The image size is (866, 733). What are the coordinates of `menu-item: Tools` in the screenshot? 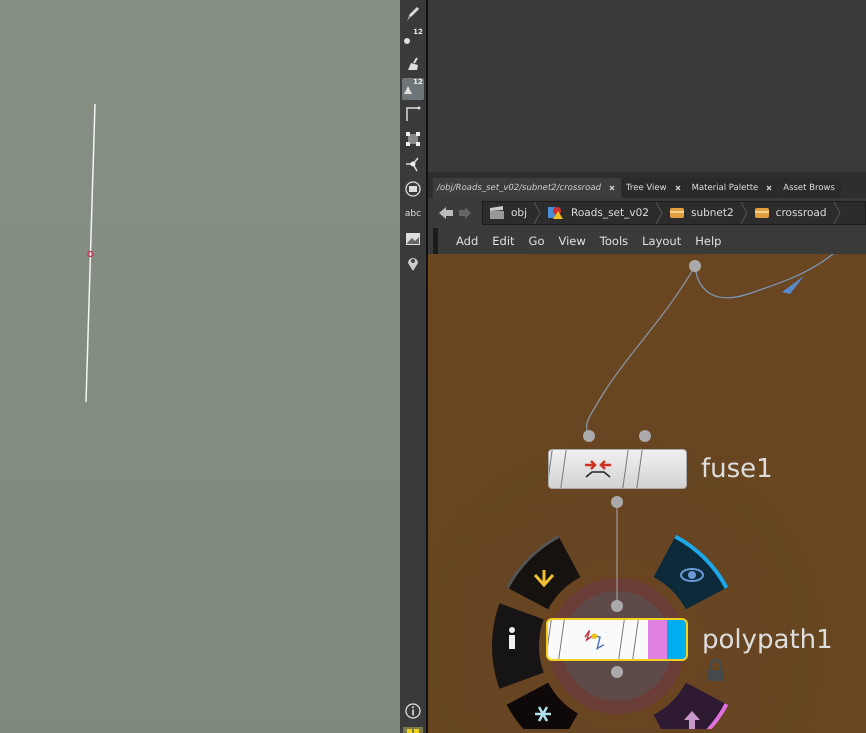 It's located at (614, 241).